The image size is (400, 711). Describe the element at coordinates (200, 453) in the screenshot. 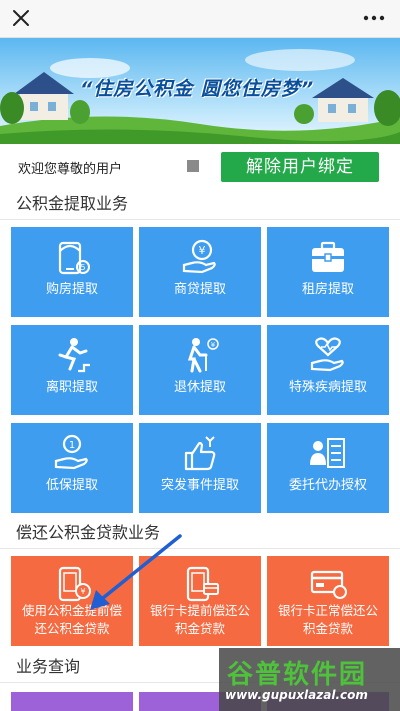

I see `thumbs-up-wrench-icon` at that location.